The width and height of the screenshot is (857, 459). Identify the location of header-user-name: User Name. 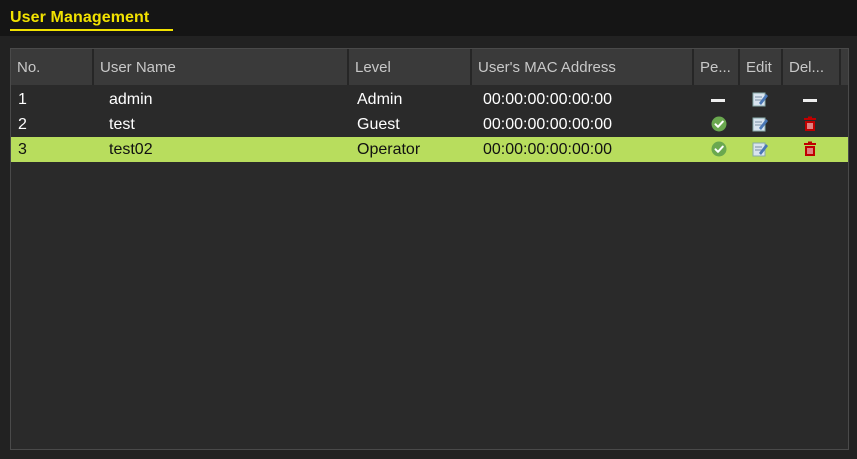
(221, 67).